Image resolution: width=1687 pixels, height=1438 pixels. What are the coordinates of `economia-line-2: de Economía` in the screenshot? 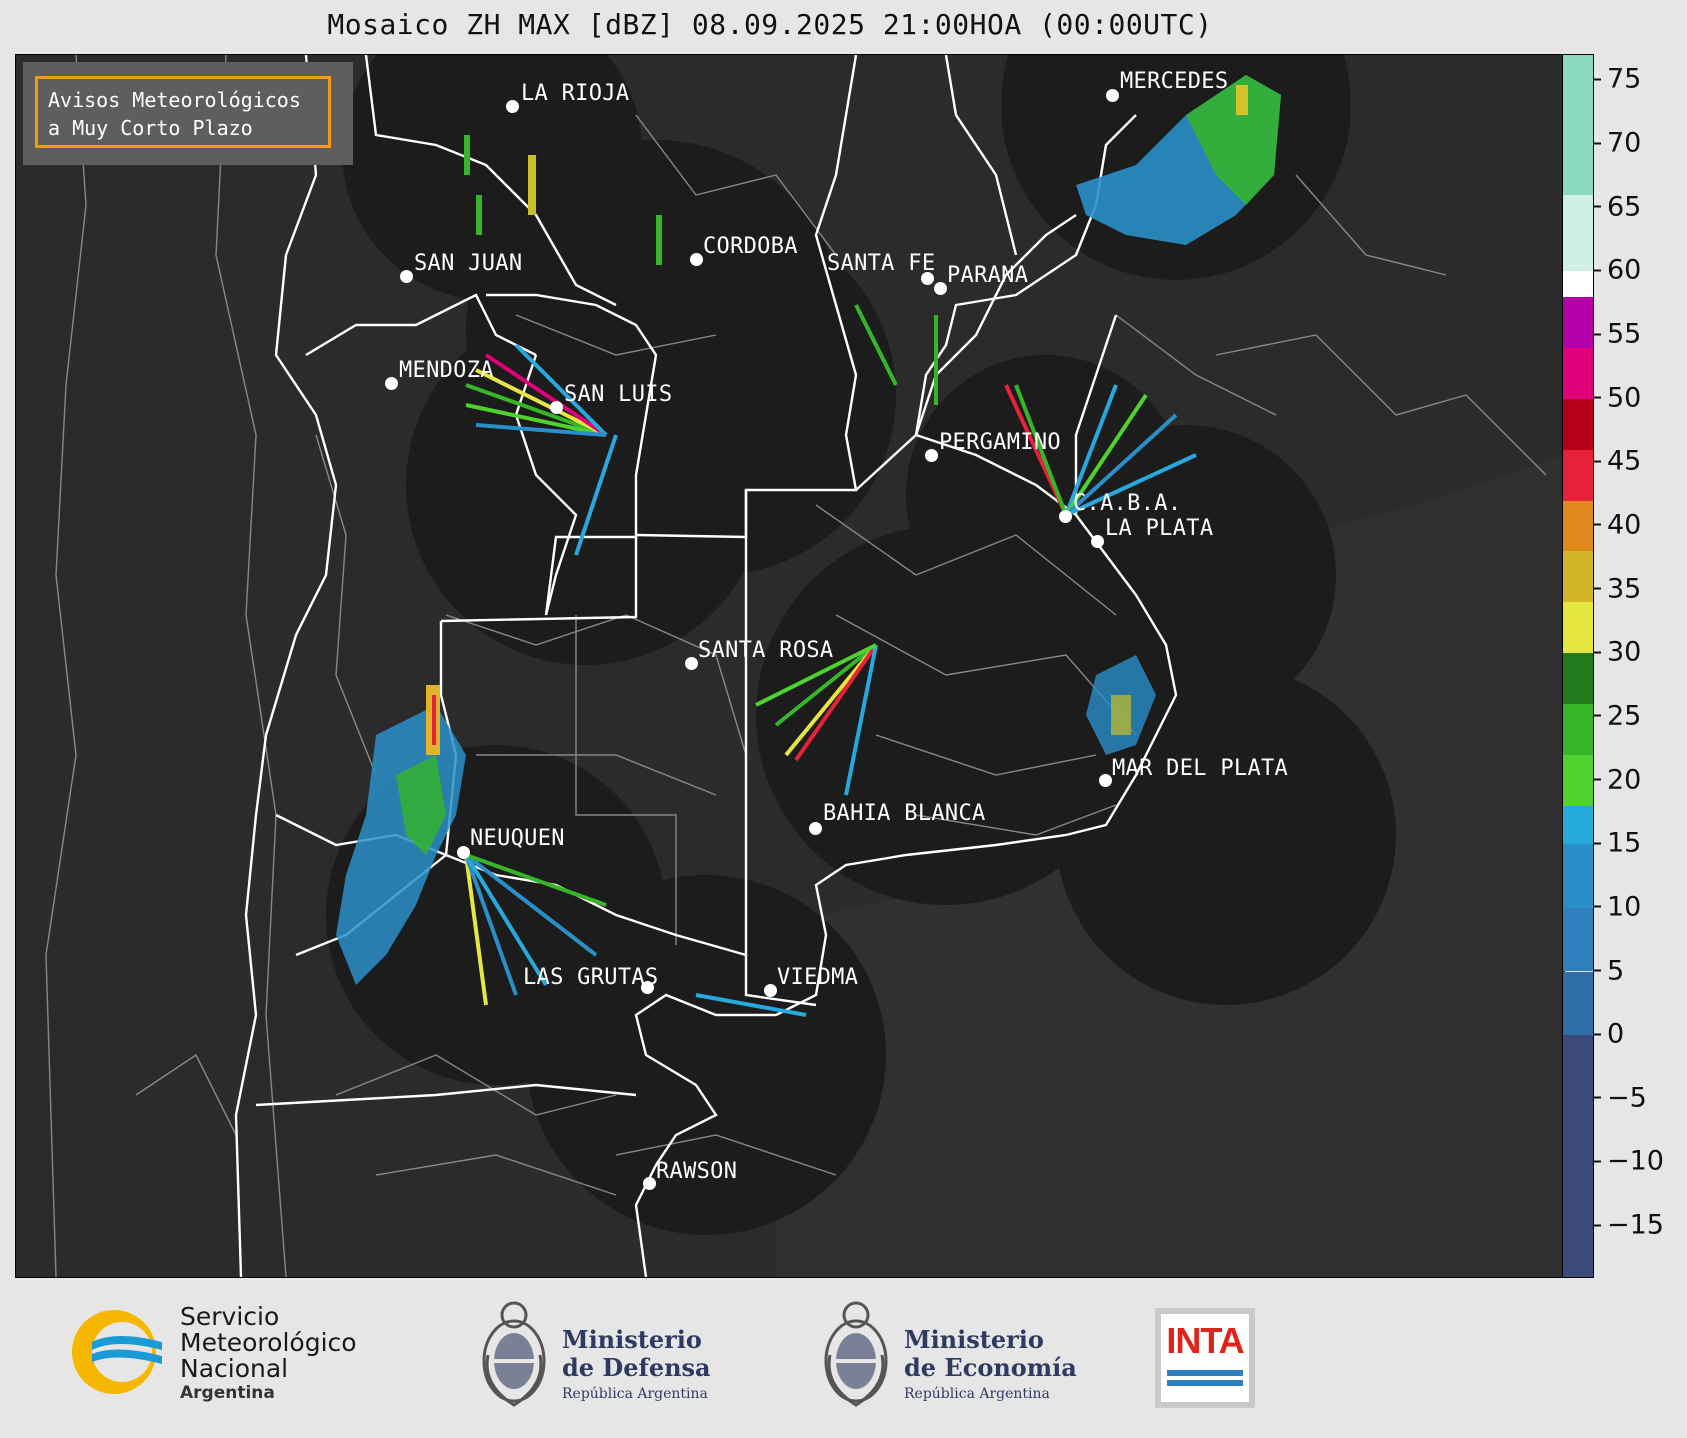 It's located at (990, 1367).